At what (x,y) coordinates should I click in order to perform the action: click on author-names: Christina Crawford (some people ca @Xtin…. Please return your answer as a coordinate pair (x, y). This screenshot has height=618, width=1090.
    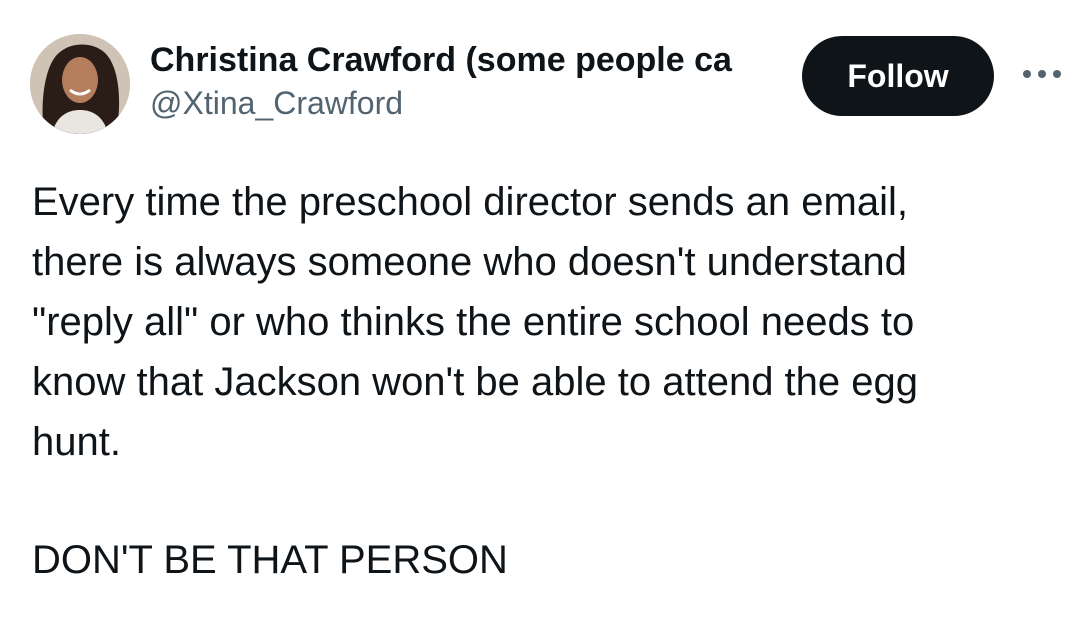
    Looking at the image, I should click on (470, 81).